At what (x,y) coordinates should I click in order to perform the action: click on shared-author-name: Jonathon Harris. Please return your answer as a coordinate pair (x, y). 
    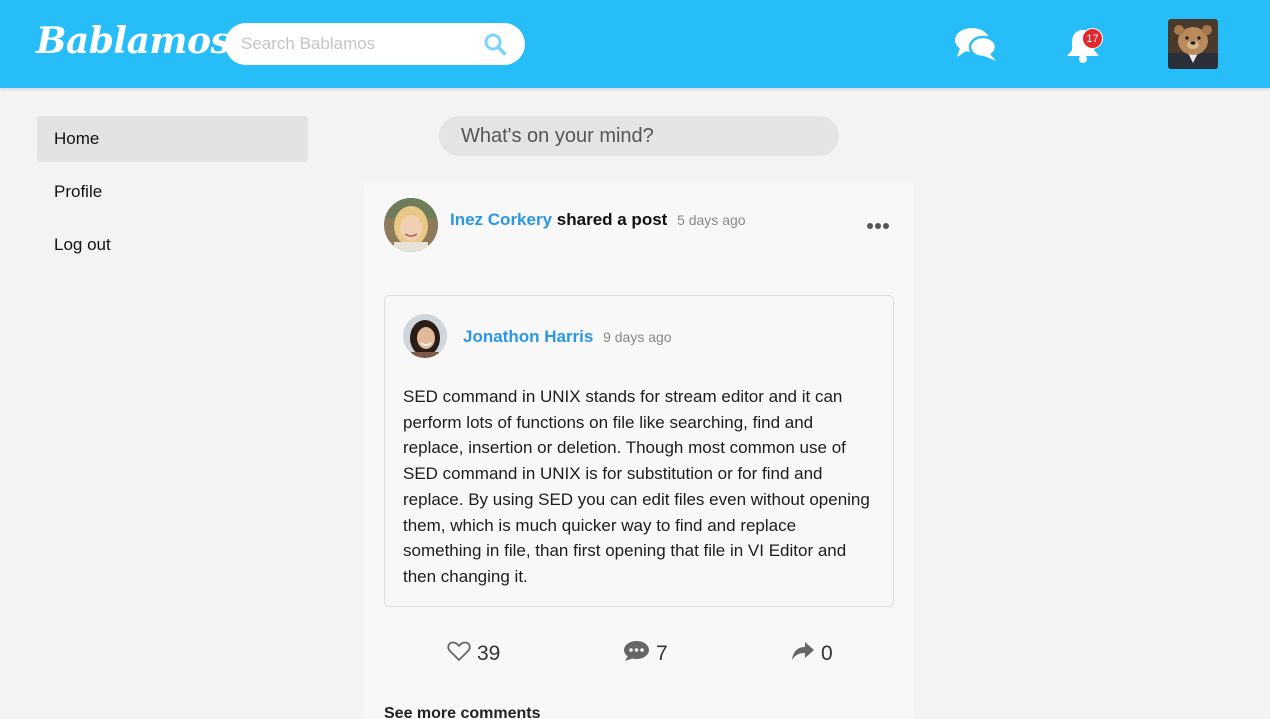
    Looking at the image, I should click on (528, 336).